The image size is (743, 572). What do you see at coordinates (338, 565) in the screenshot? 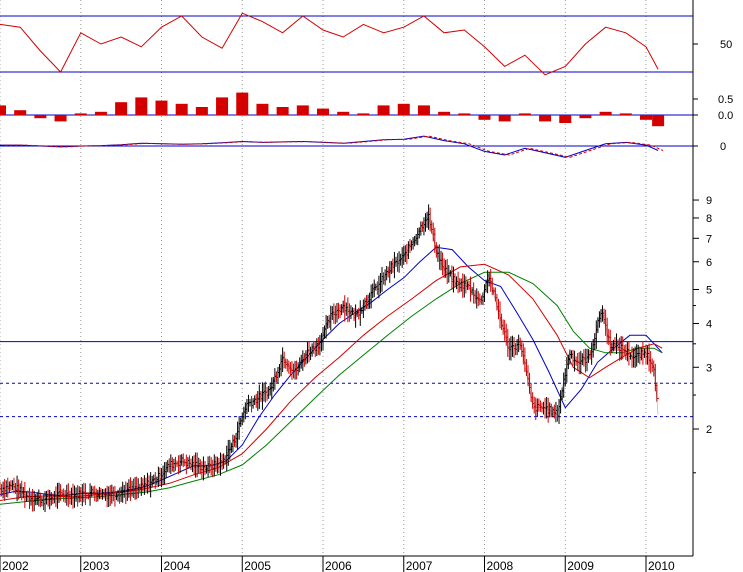
I see `x-tick-label: 2006` at bounding box center [338, 565].